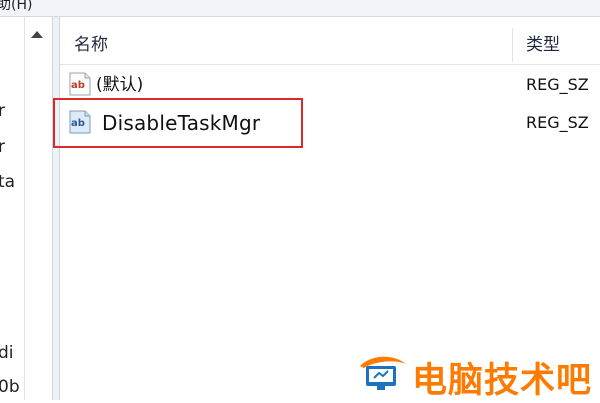  I want to click on scroll-up-arrow-icon, so click(37, 34).